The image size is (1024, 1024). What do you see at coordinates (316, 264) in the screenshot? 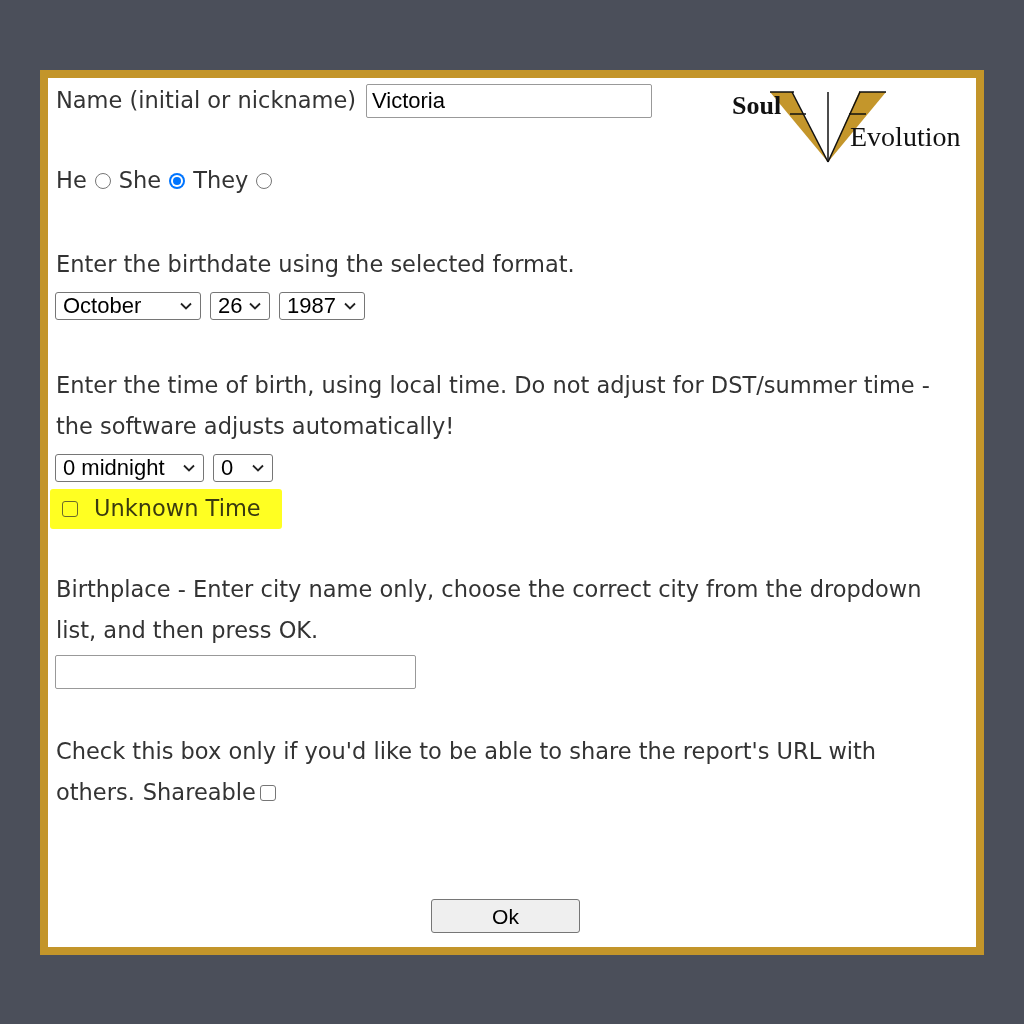
I see `birthdate-instruction: Enter the birthdate using the selected format.` at bounding box center [316, 264].